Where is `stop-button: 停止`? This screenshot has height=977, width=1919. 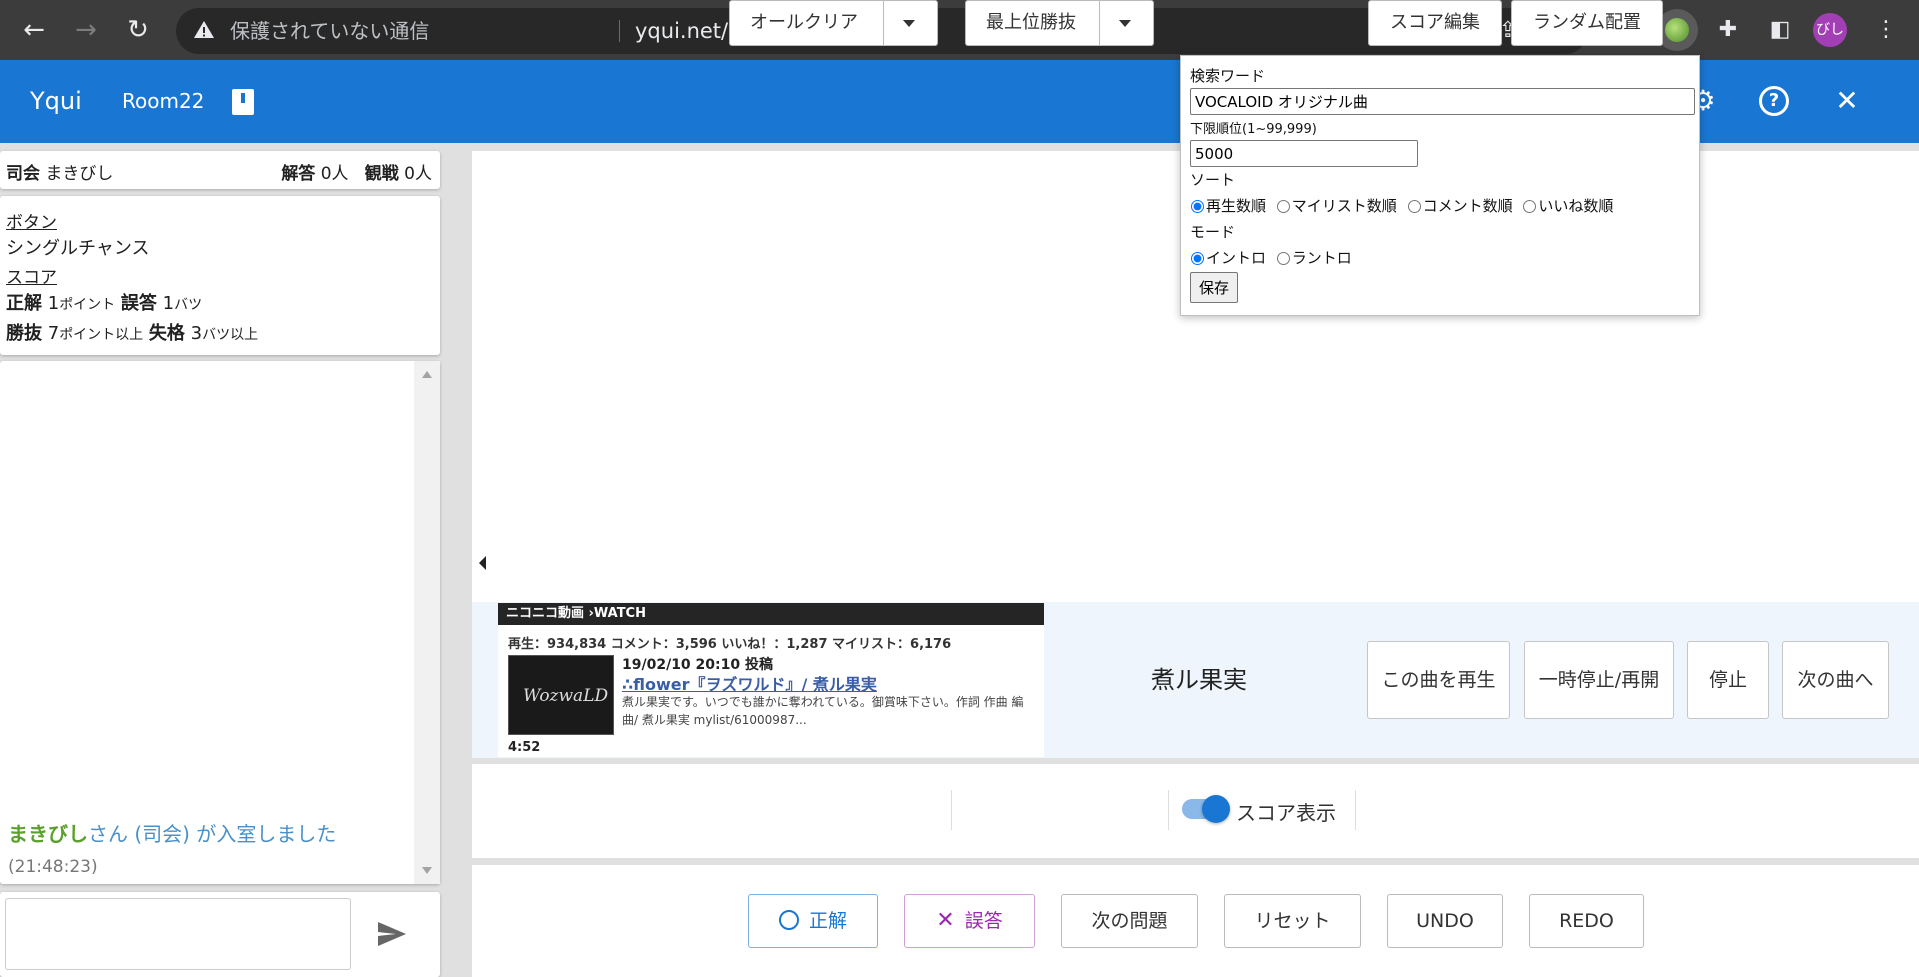 stop-button: 停止 is located at coordinates (1728, 680).